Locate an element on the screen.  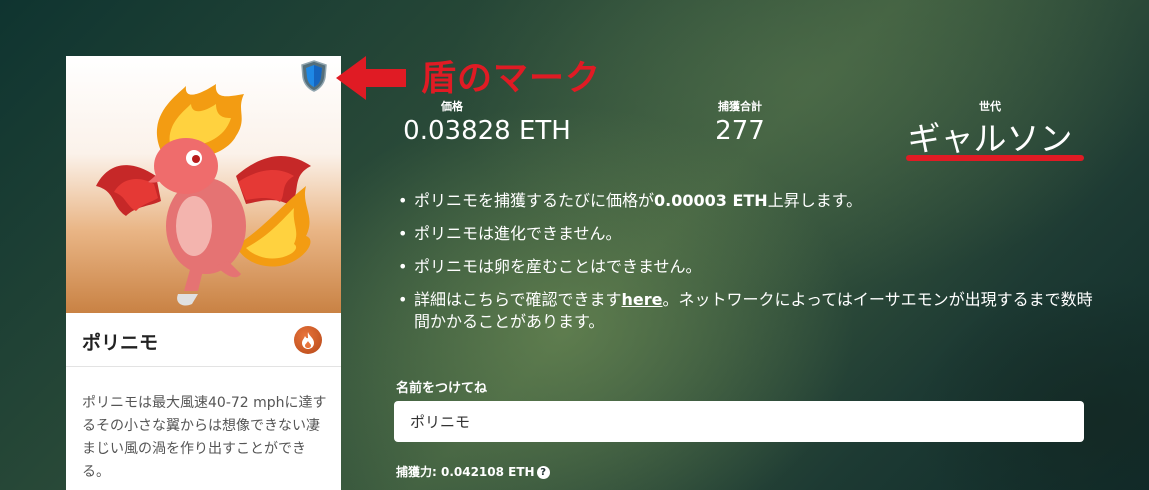
bullet-4-text: 詳細はこちらで確認できます is located at coordinates (518, 299).